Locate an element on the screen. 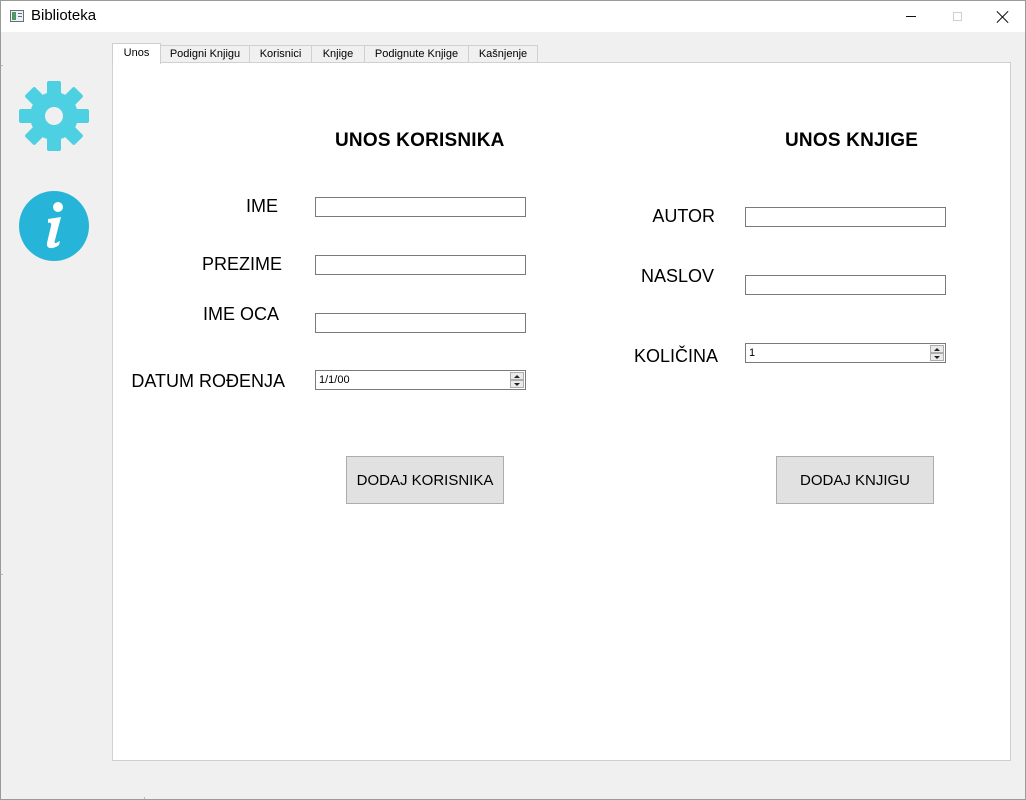 The image size is (1026, 800). first-name-label: IME is located at coordinates (261, 206).